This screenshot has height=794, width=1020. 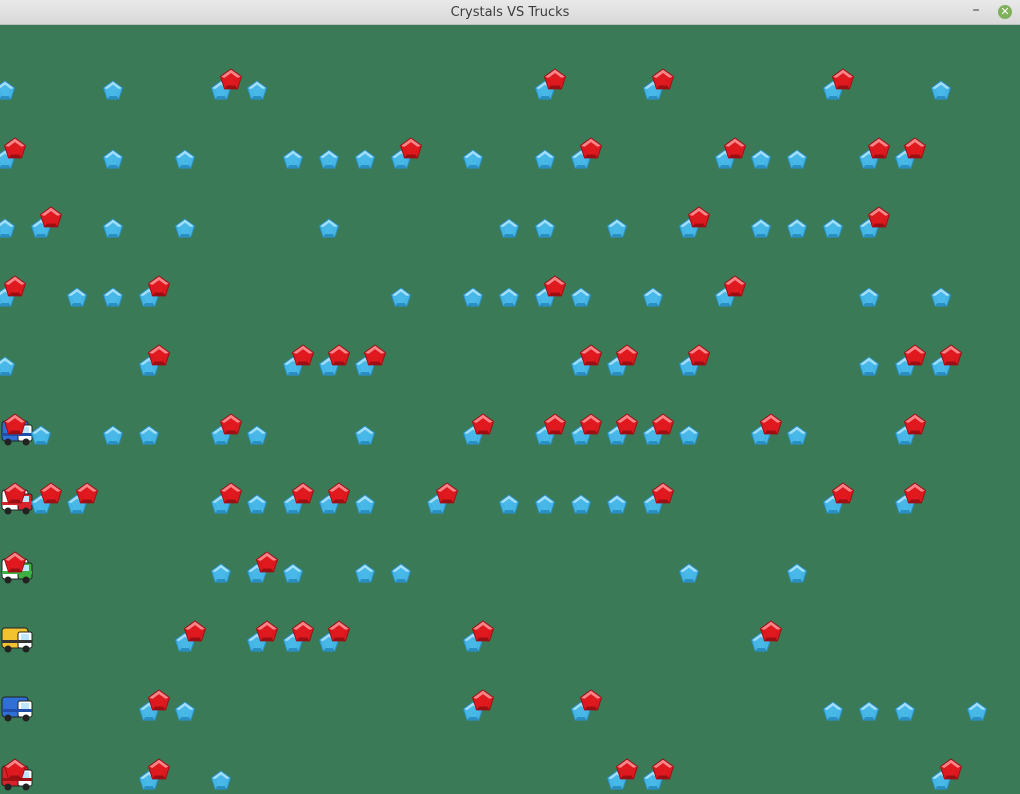 I want to click on minimize-button: –, so click(x=976, y=11).